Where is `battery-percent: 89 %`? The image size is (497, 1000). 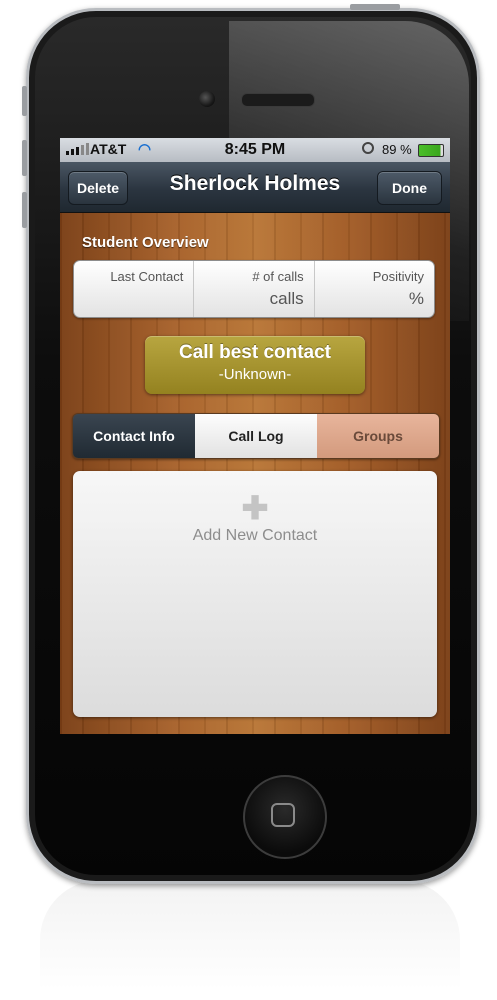
battery-percent: 89 % is located at coordinates (397, 149).